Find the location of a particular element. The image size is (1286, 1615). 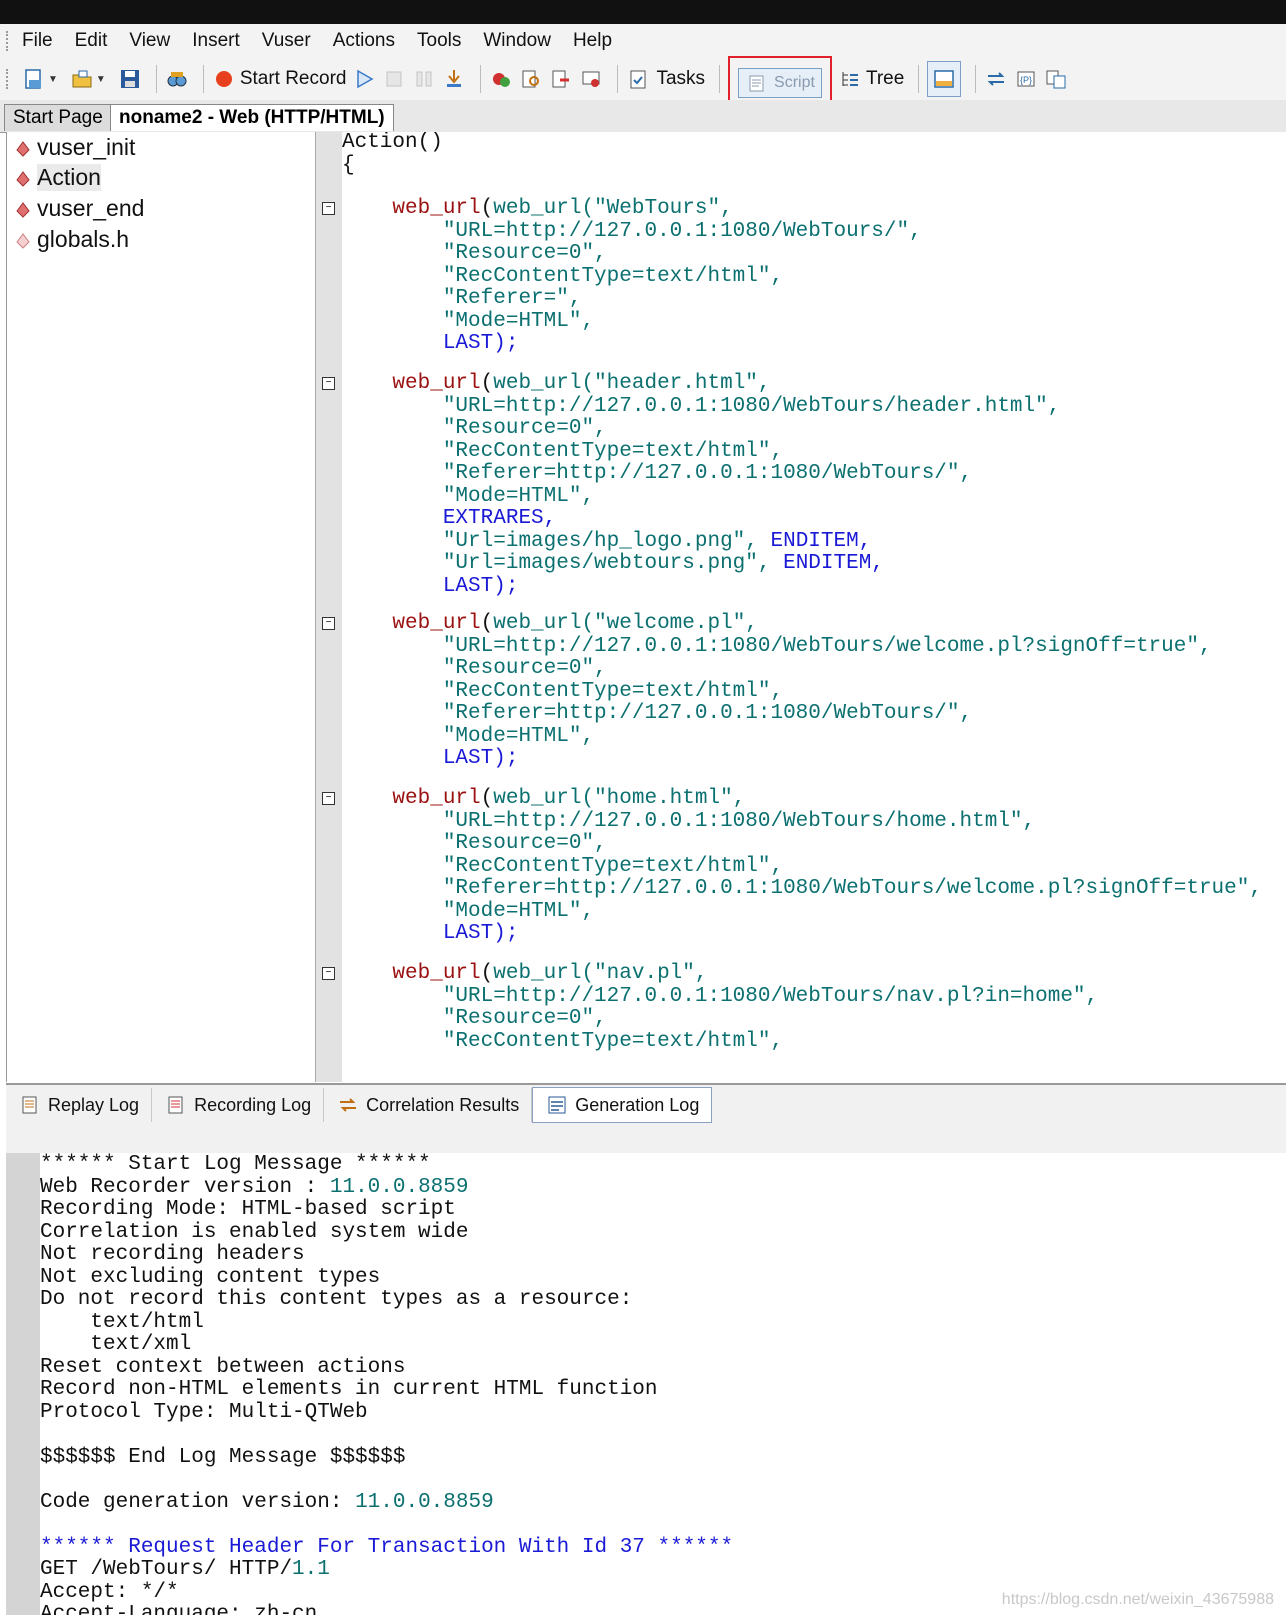

tab-label: Replay Log is located at coordinates (94, 1104).